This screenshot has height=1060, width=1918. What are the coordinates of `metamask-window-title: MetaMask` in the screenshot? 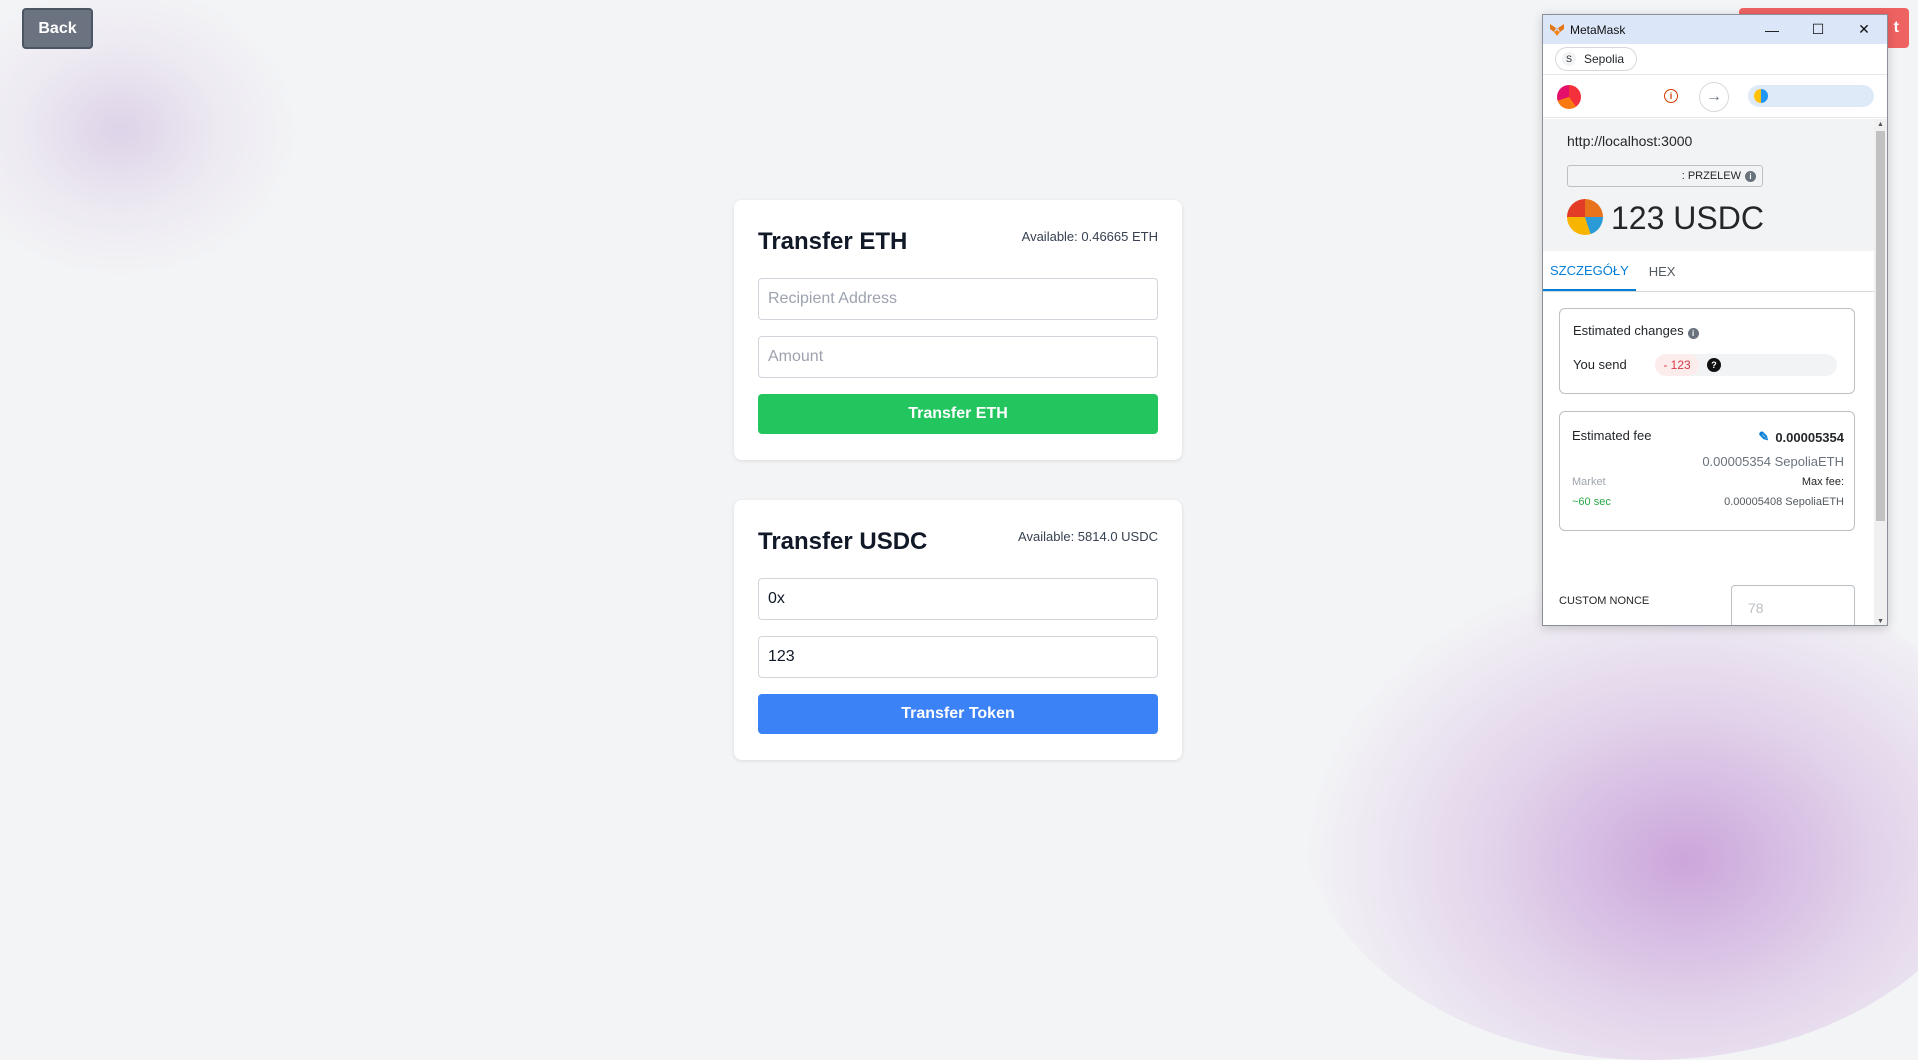 It's located at (1598, 29).